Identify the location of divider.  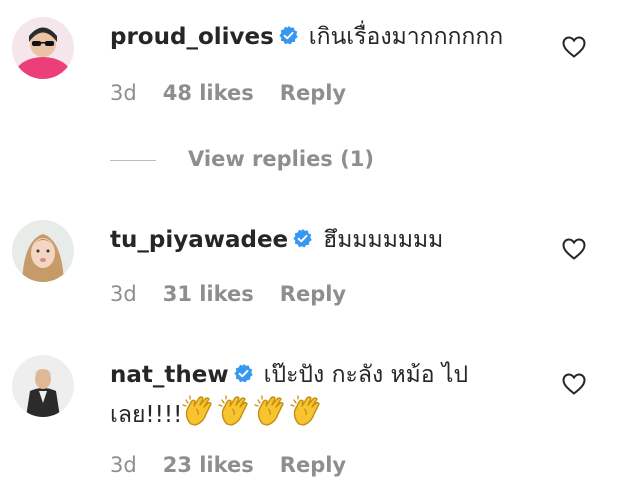
(133, 160).